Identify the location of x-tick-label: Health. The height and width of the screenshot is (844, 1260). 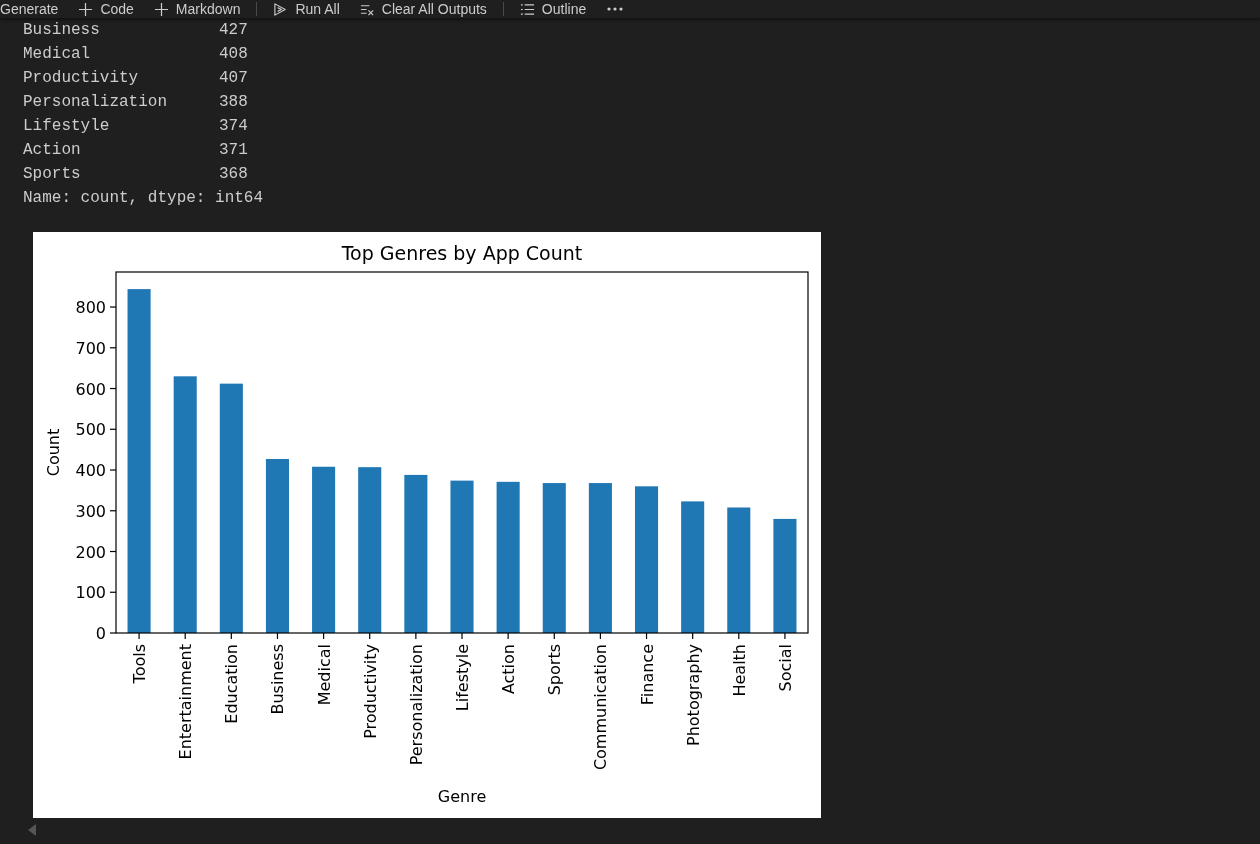
(739, 670).